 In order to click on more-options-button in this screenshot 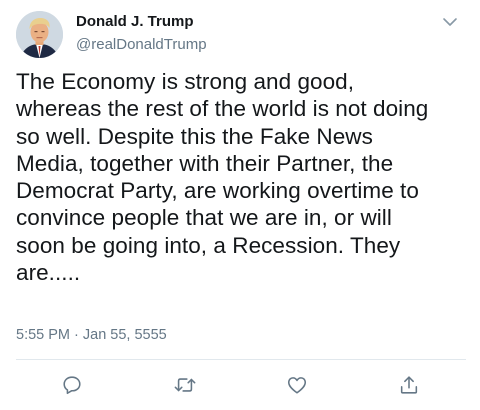, I will do `click(450, 22)`.